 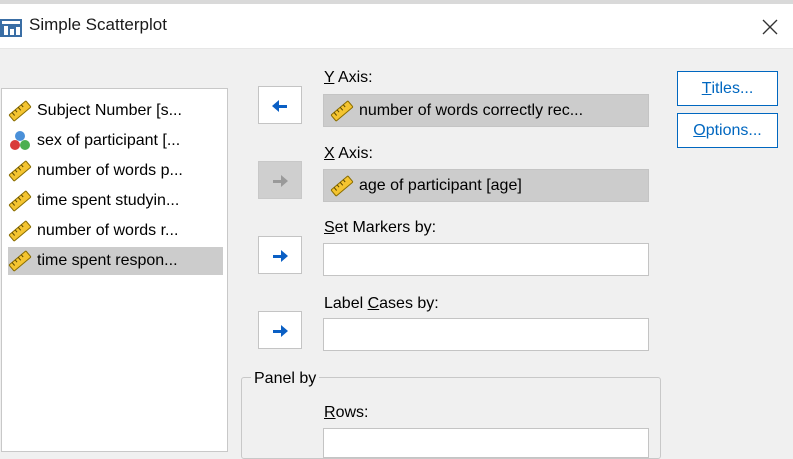 What do you see at coordinates (486, 443) in the screenshot?
I see `rows-field` at bounding box center [486, 443].